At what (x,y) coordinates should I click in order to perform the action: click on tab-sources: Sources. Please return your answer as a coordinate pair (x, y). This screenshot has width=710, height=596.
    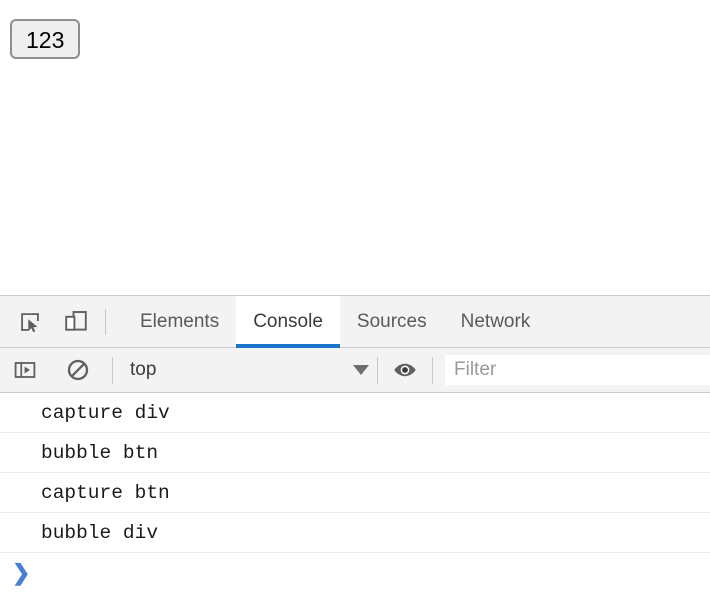
    Looking at the image, I should click on (392, 321).